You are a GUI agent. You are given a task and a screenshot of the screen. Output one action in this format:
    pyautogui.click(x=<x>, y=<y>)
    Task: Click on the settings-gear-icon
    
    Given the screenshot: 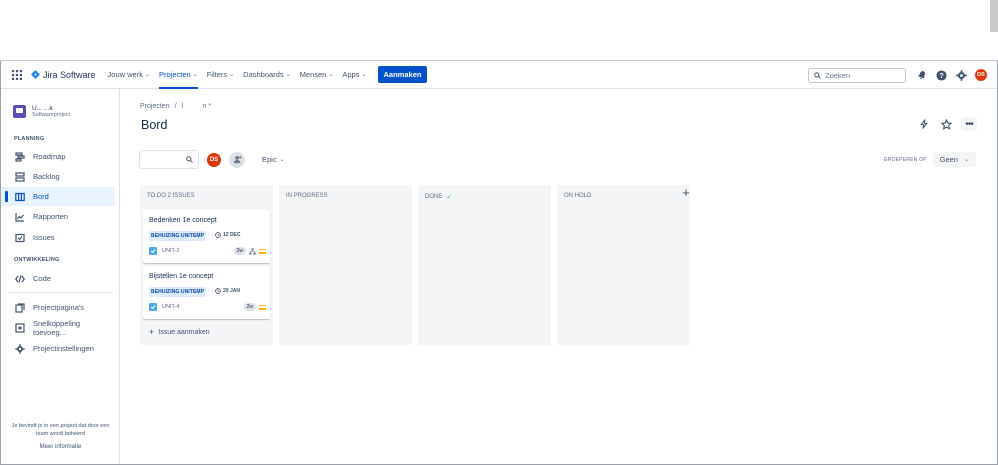 What is the action you would take?
    pyautogui.click(x=961, y=75)
    